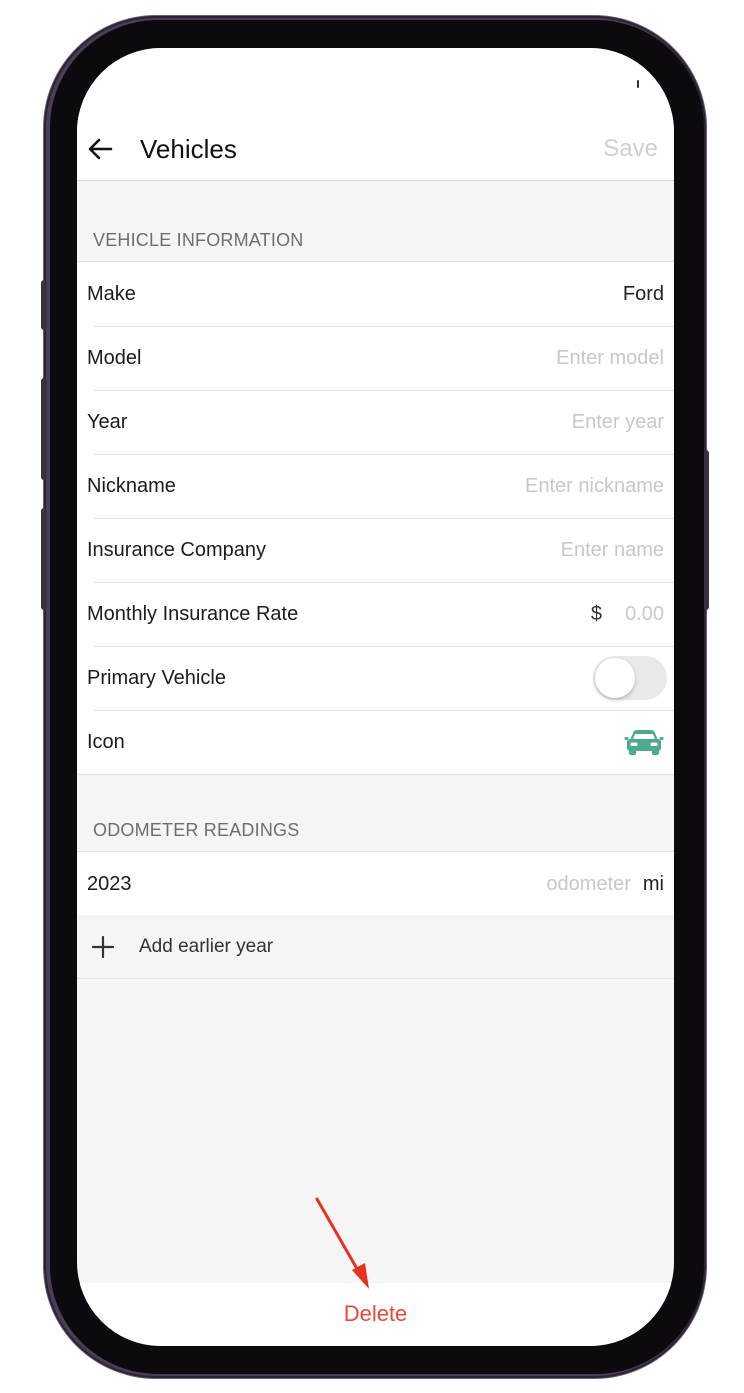  Describe the element at coordinates (198, 240) in the screenshot. I see `vehicle-information-header: VEHICLE INFORMATION` at that location.